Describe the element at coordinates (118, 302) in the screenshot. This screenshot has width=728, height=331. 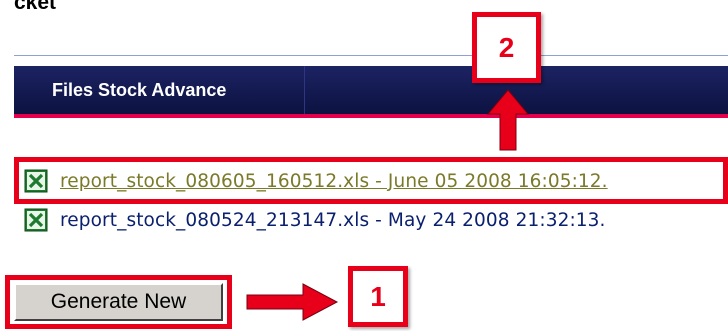
I see `generate-new-button: Generate New` at that location.